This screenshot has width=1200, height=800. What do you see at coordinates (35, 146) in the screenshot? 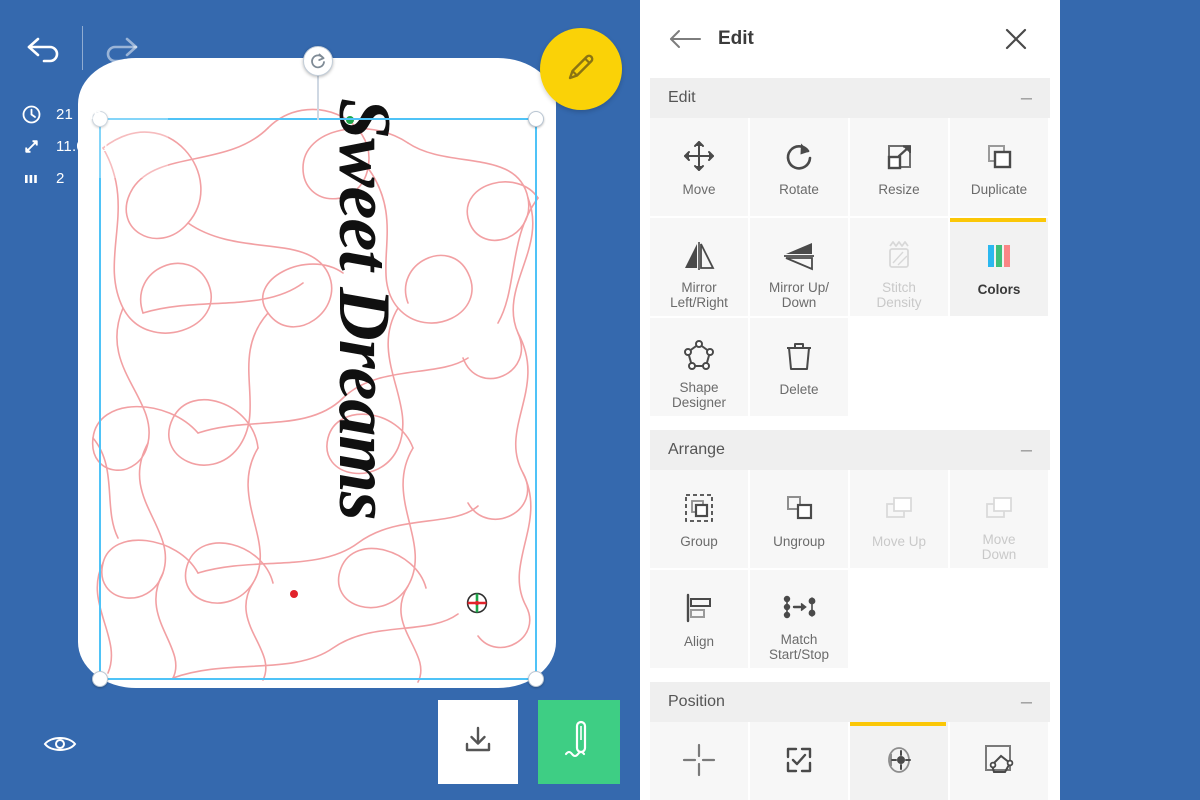
I see `resize-diagonal-icon` at bounding box center [35, 146].